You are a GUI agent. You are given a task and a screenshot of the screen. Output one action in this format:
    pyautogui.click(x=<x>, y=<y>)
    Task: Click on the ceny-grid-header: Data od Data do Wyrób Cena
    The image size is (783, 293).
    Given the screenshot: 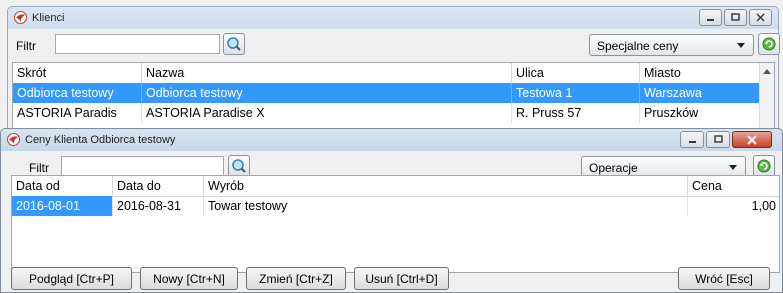 What is the action you would take?
    pyautogui.click(x=395, y=186)
    